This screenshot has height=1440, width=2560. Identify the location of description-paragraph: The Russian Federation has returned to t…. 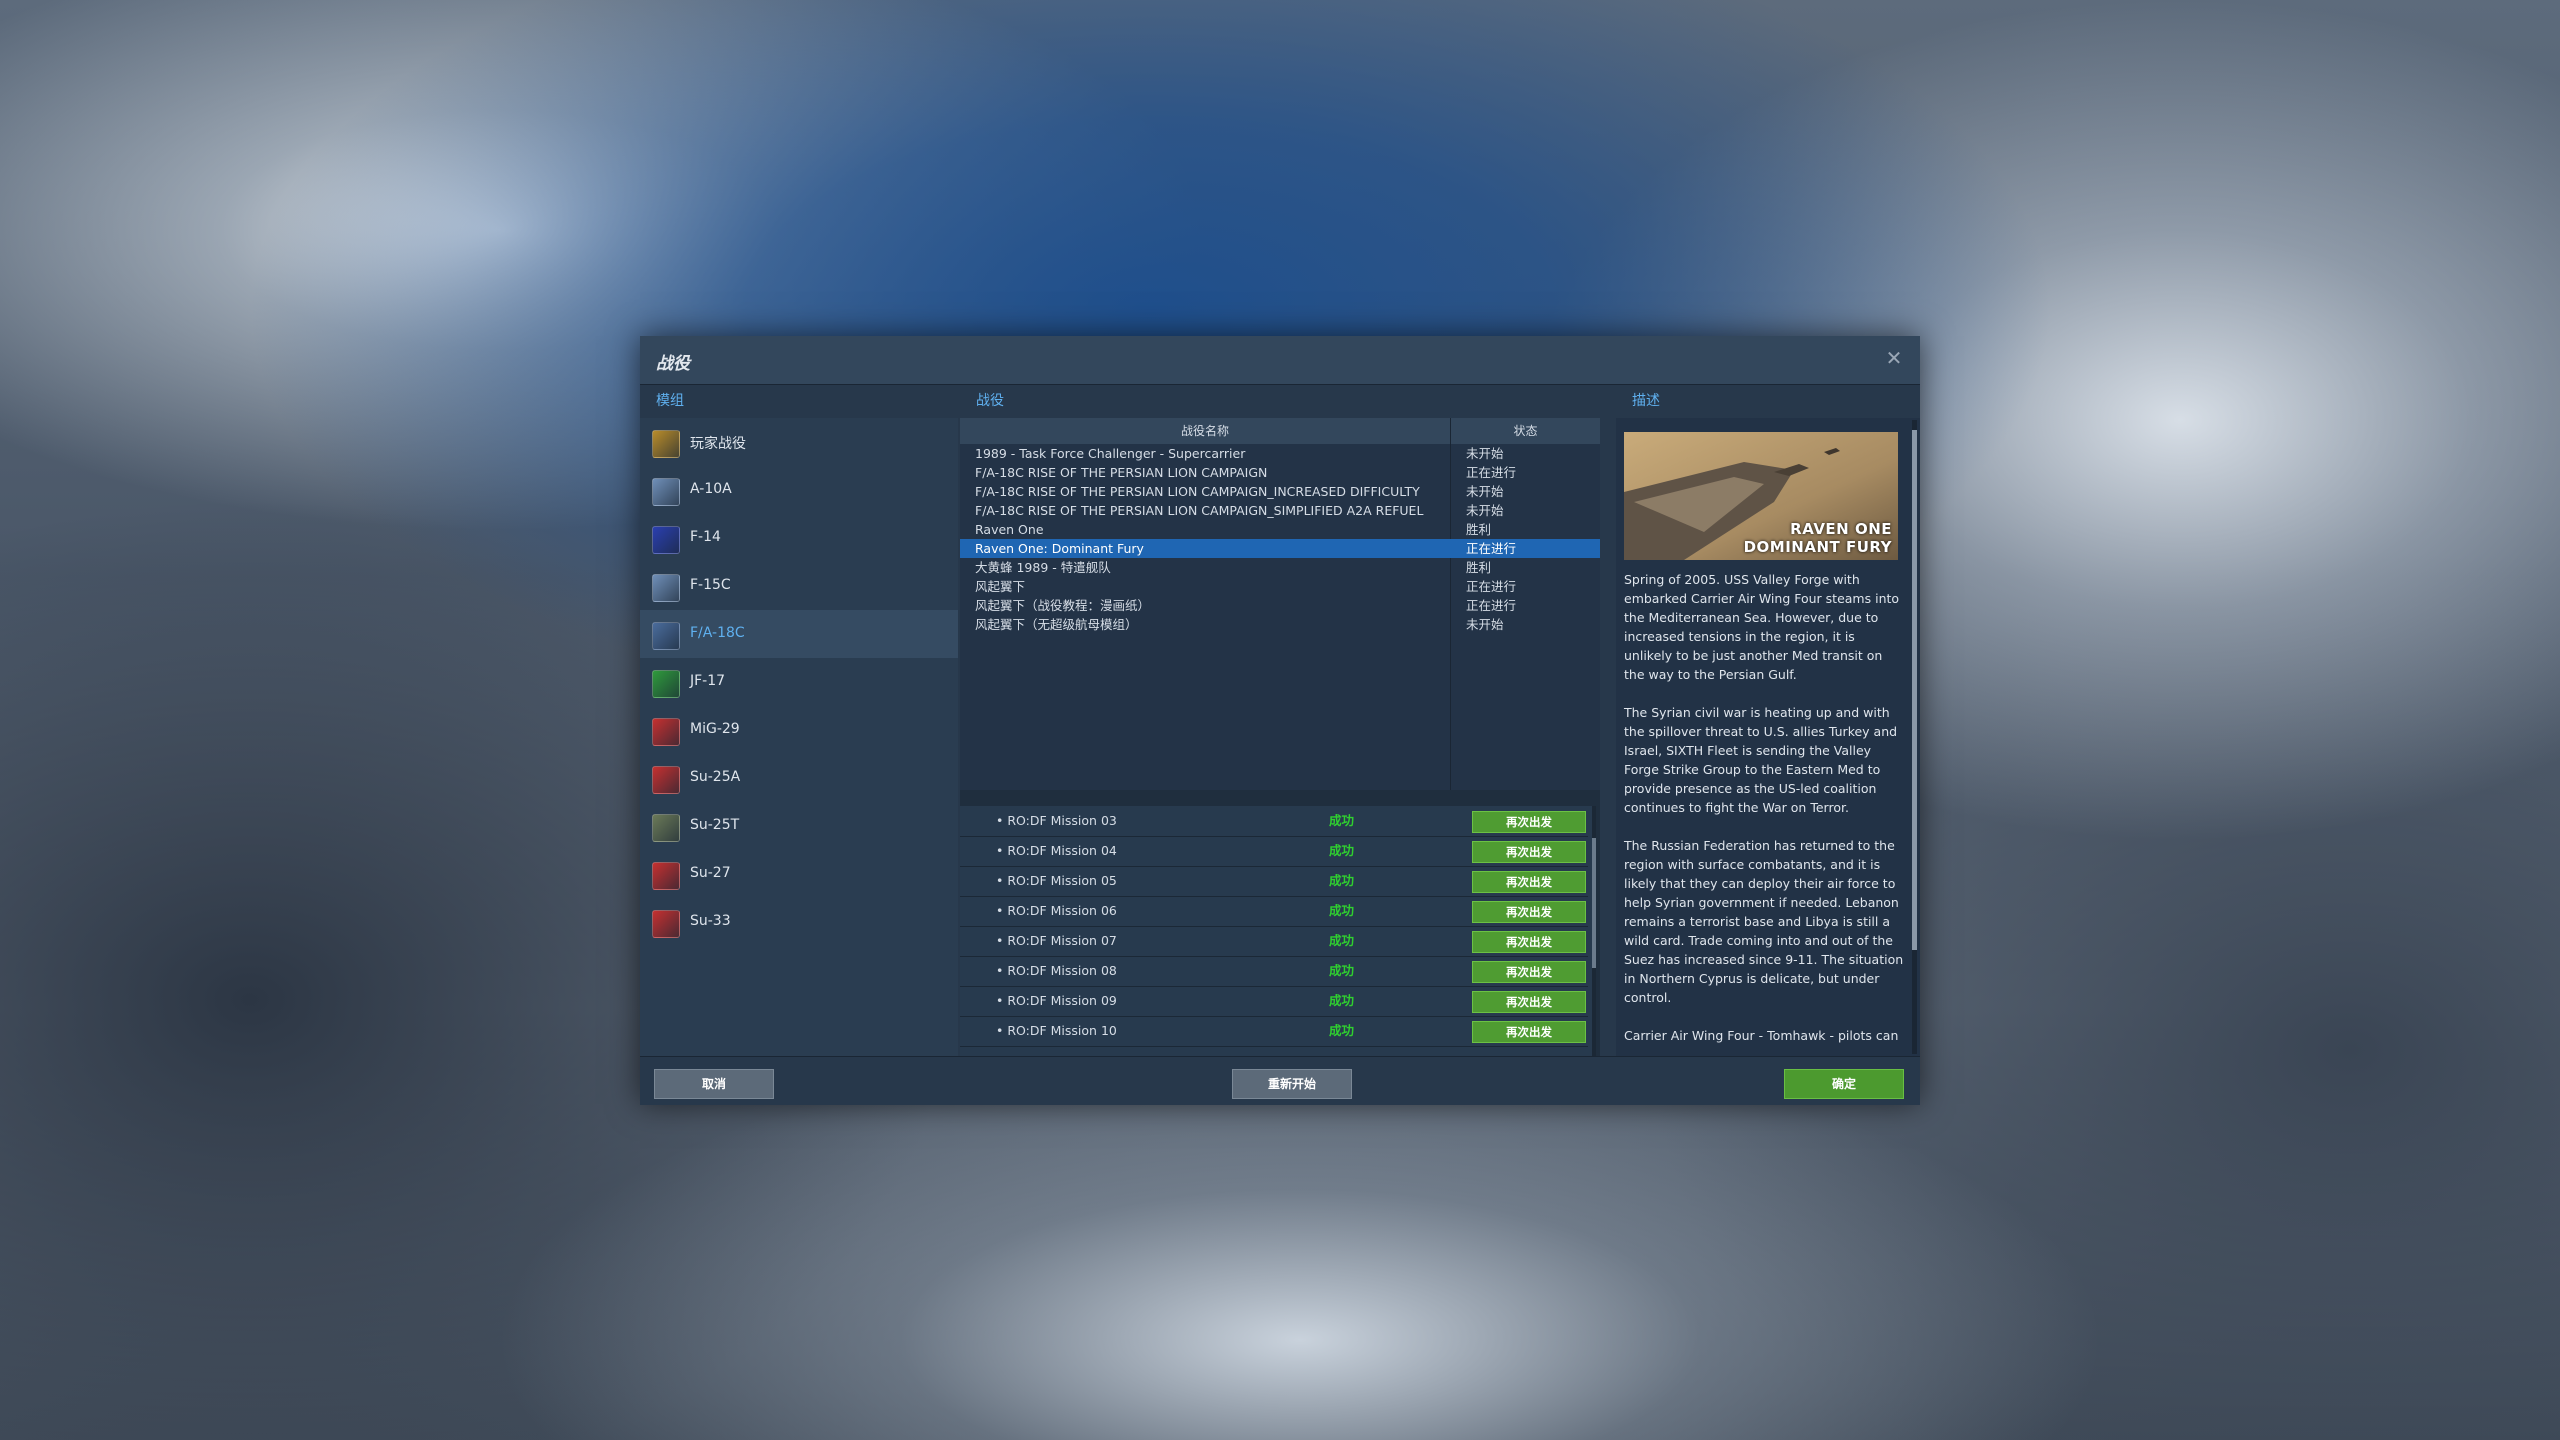
(1764, 921).